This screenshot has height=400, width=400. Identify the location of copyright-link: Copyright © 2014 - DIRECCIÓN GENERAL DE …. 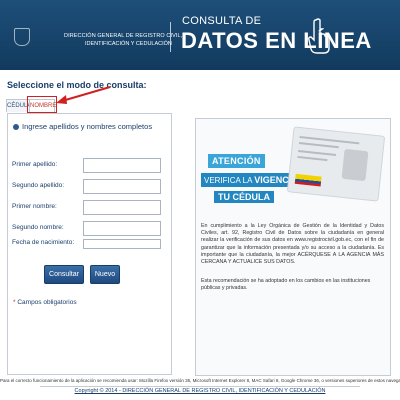
(200, 391).